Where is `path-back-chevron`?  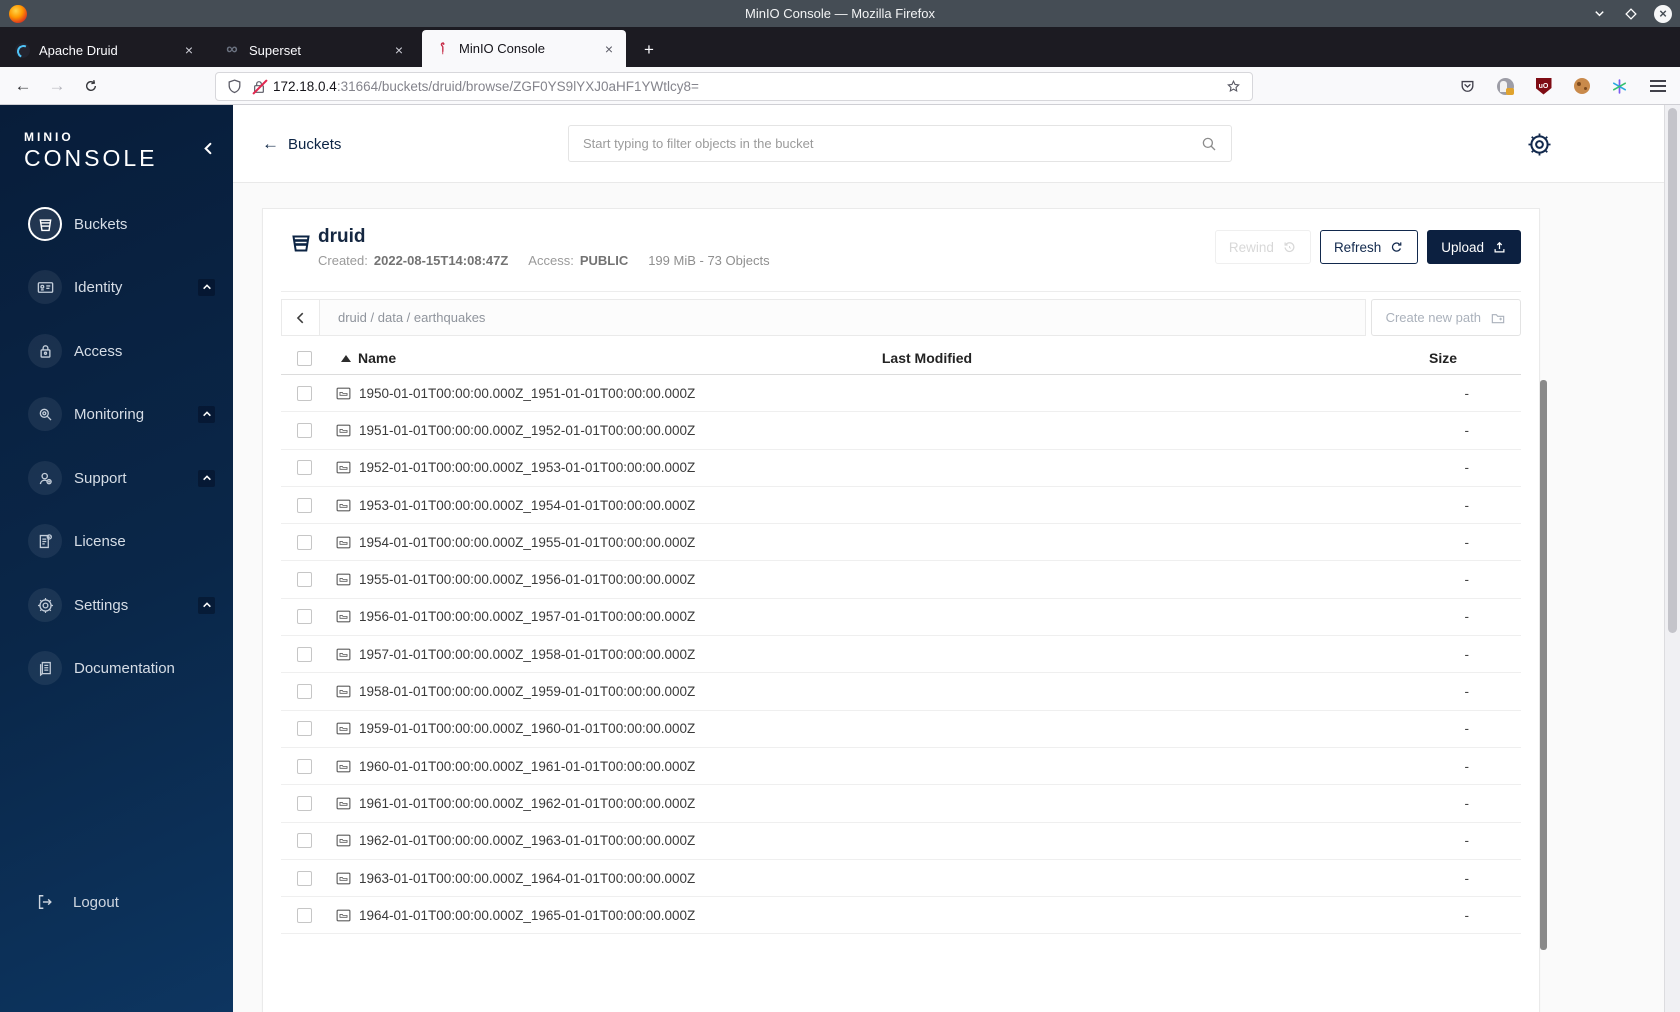 path-back-chevron is located at coordinates (301, 317).